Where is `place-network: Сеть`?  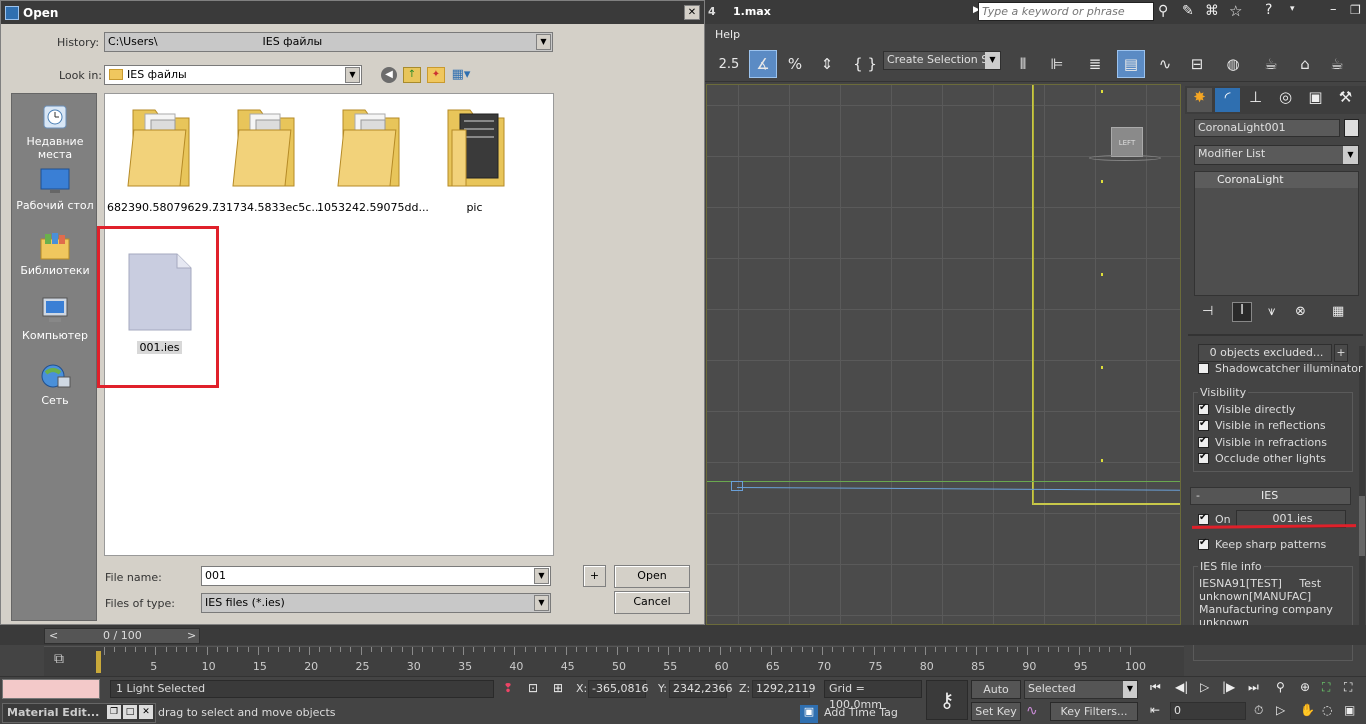
place-network: Сеть is located at coordinates (55, 384).